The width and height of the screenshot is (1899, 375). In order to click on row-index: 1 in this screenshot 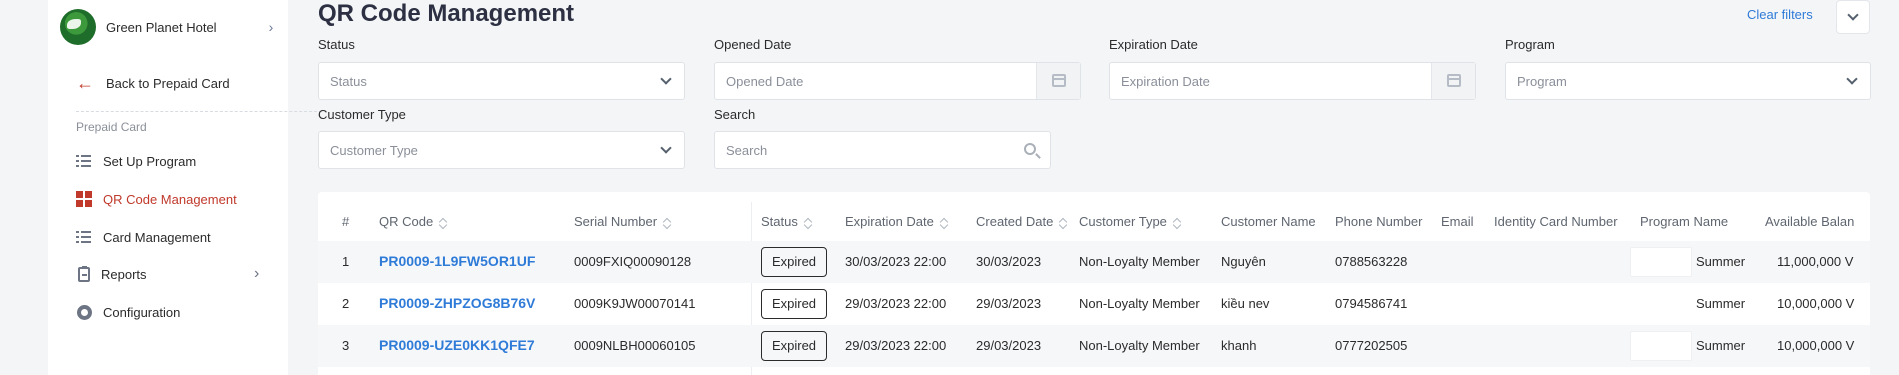, I will do `click(346, 261)`.